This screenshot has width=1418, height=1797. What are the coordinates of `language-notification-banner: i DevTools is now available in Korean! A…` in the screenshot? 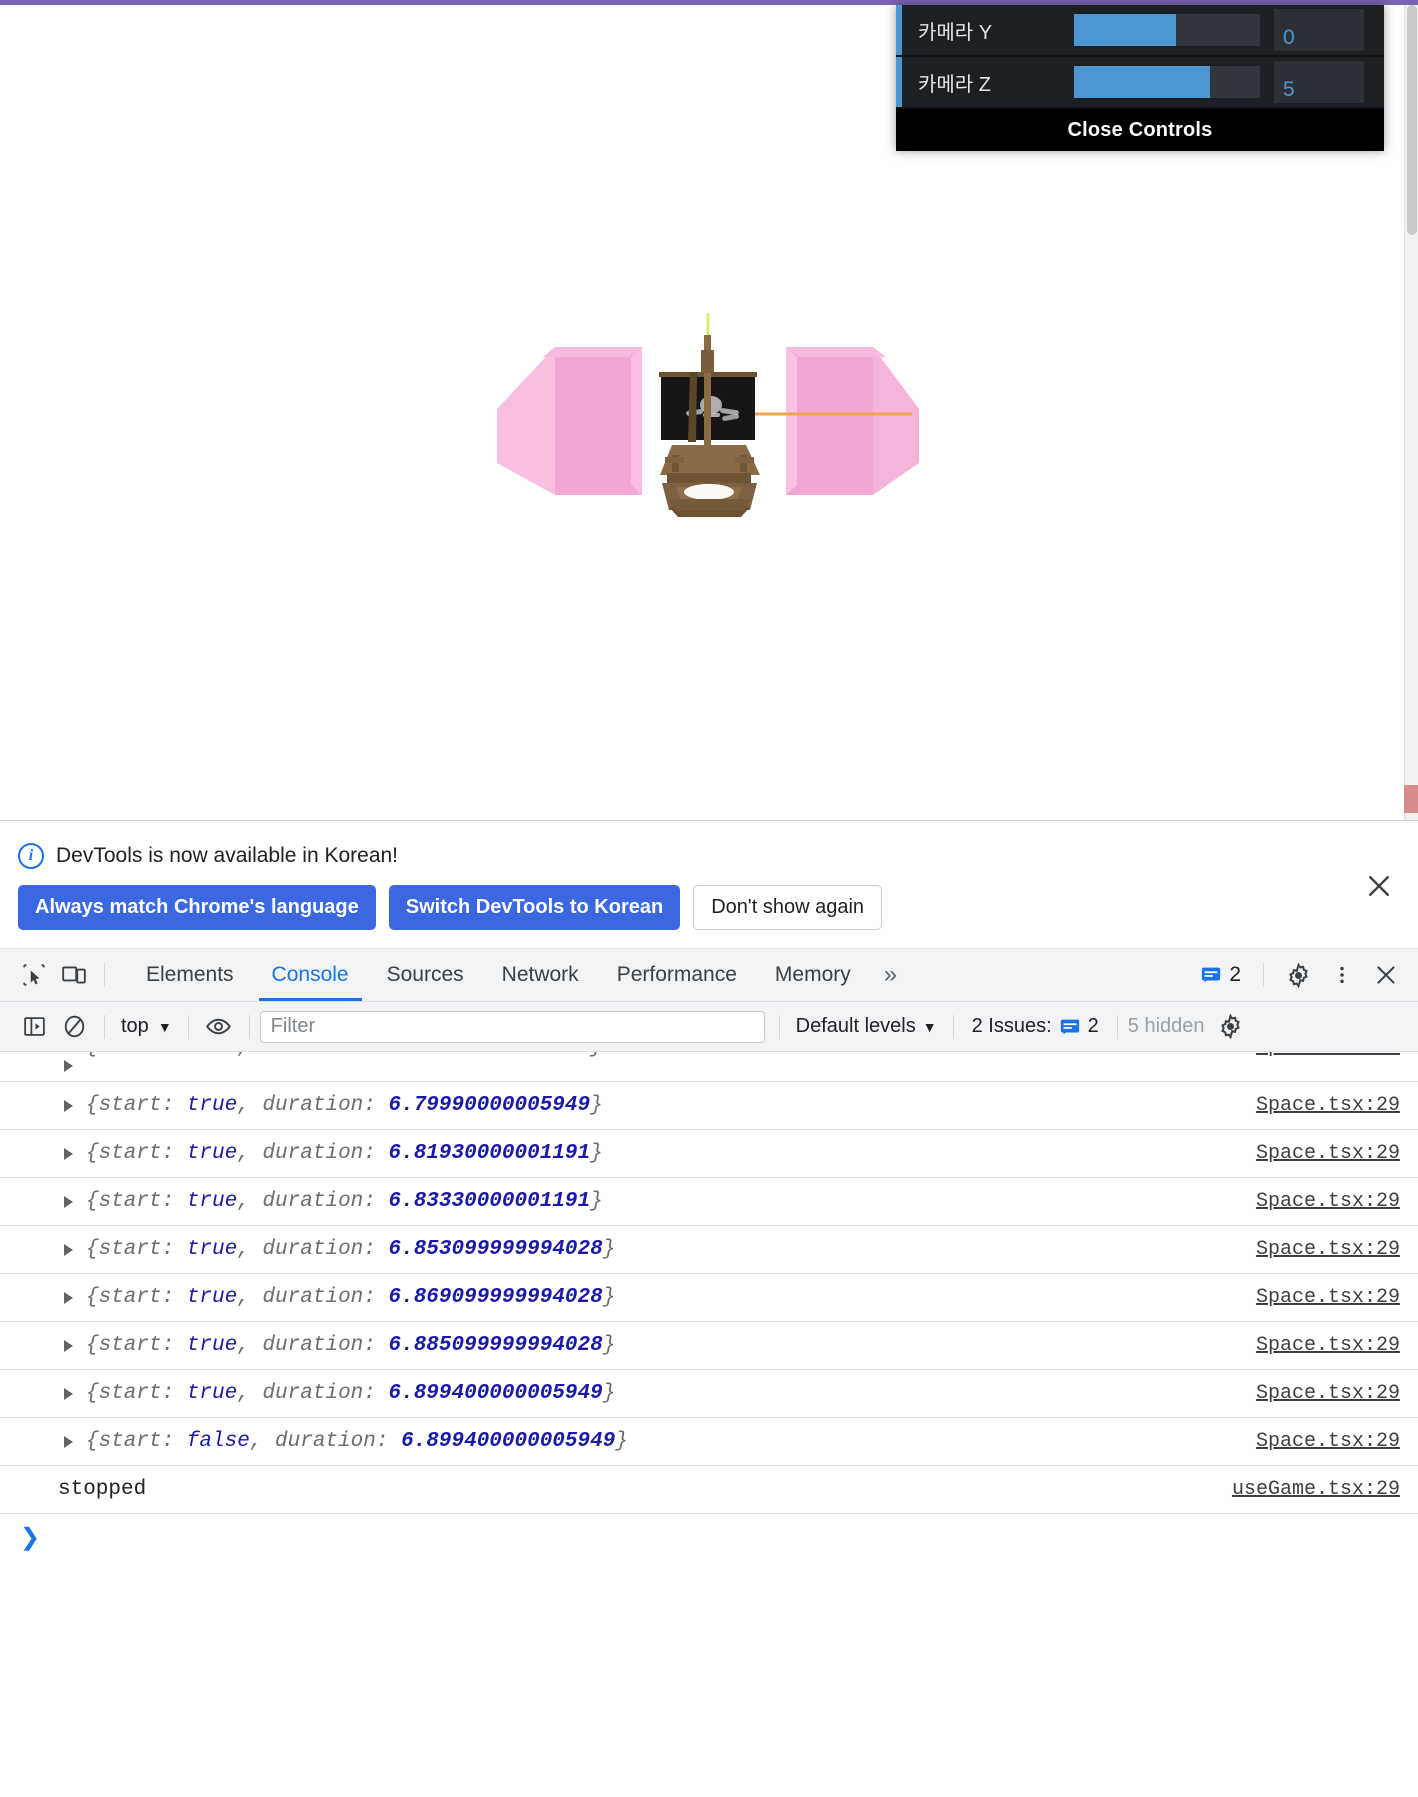 It's located at (709, 885).